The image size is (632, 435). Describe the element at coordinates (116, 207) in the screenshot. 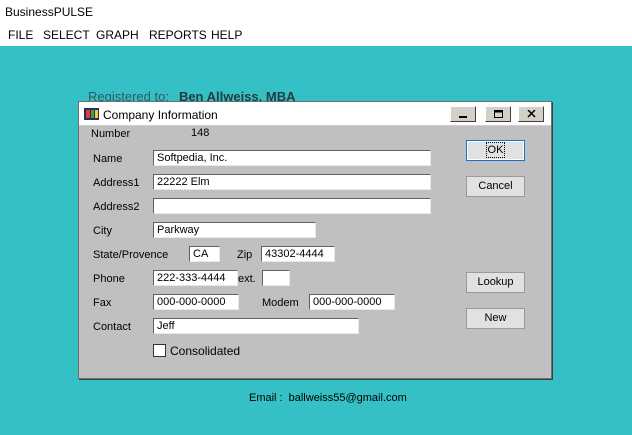

I see `address2-label: Address2` at that location.